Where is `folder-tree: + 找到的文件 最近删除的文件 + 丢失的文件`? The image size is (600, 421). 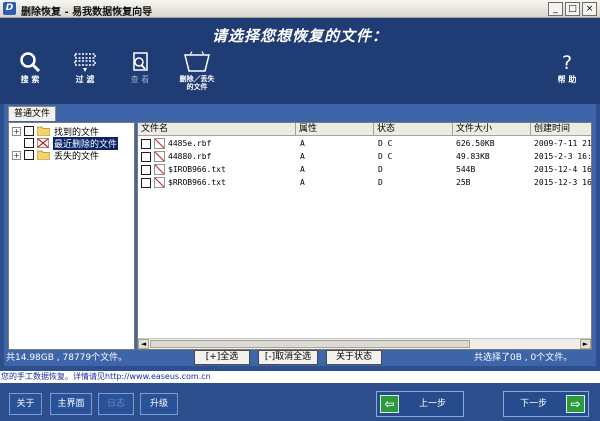
folder-tree: + 找到的文件 最近删除的文件 + 丢失的文件 is located at coordinates (71, 236).